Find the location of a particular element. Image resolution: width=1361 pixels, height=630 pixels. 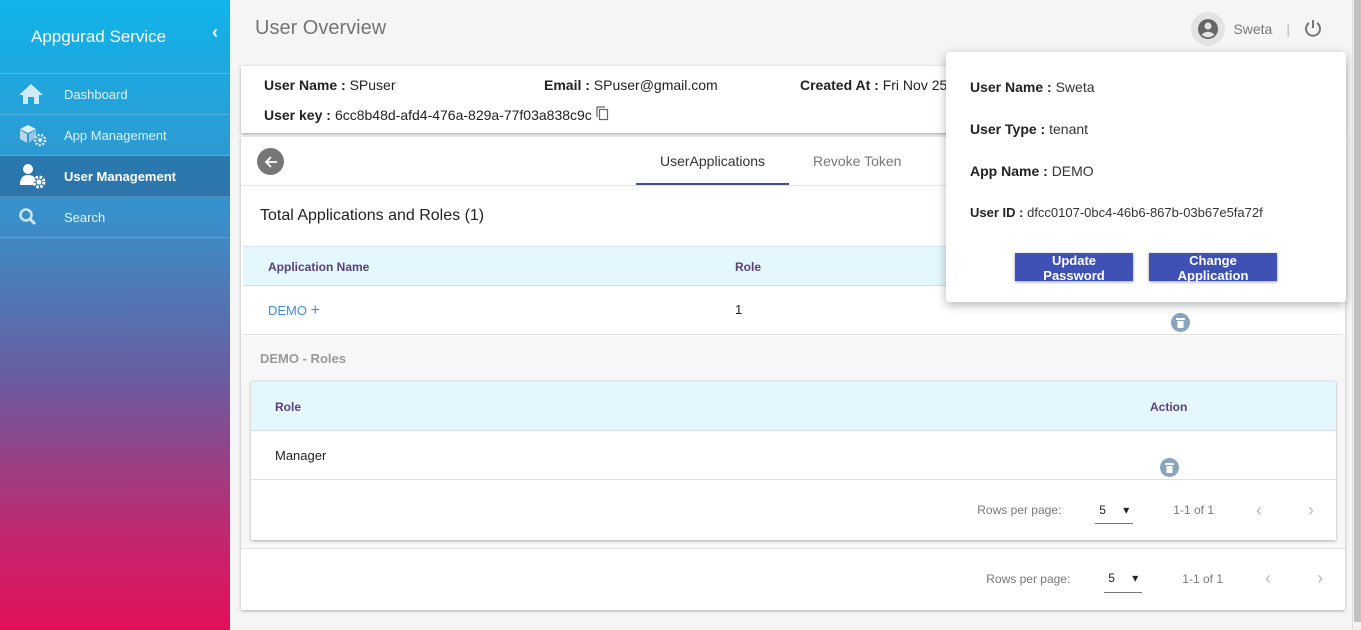

roles-pagination: Rows per page: 5 ▾ 1-1 of 1 ‹ › is located at coordinates (1156, 510).